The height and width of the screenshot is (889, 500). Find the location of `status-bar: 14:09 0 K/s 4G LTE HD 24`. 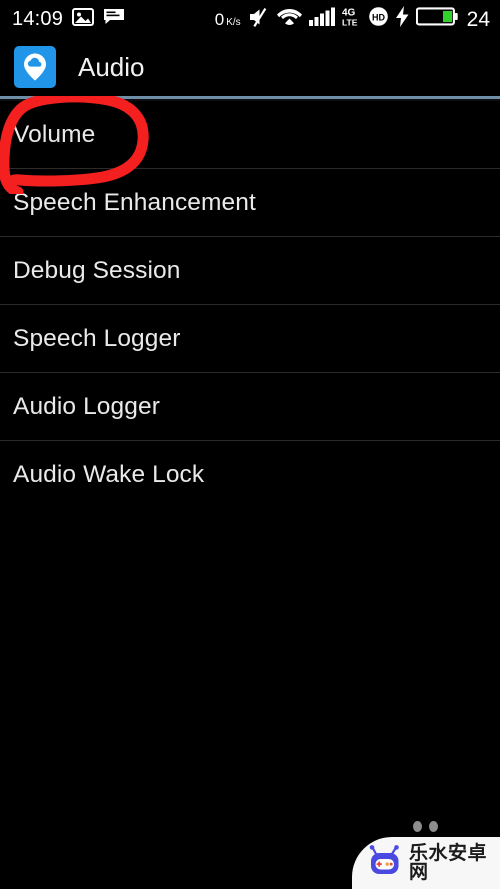

status-bar: 14:09 0 K/s 4G LTE HD 24 is located at coordinates (250, 19).